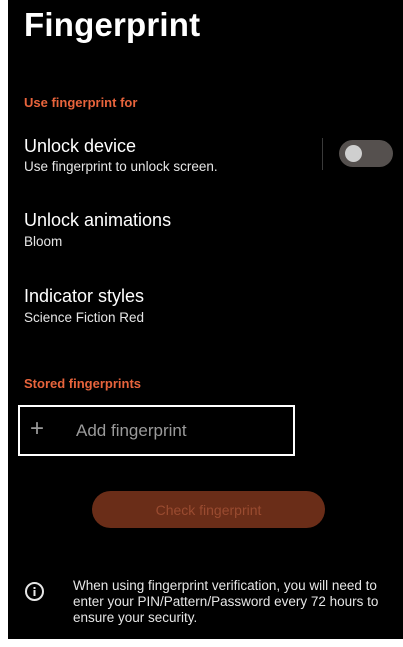 The image size is (403, 647). I want to click on check-fingerprint-button: Check fingerprint, so click(208, 509).